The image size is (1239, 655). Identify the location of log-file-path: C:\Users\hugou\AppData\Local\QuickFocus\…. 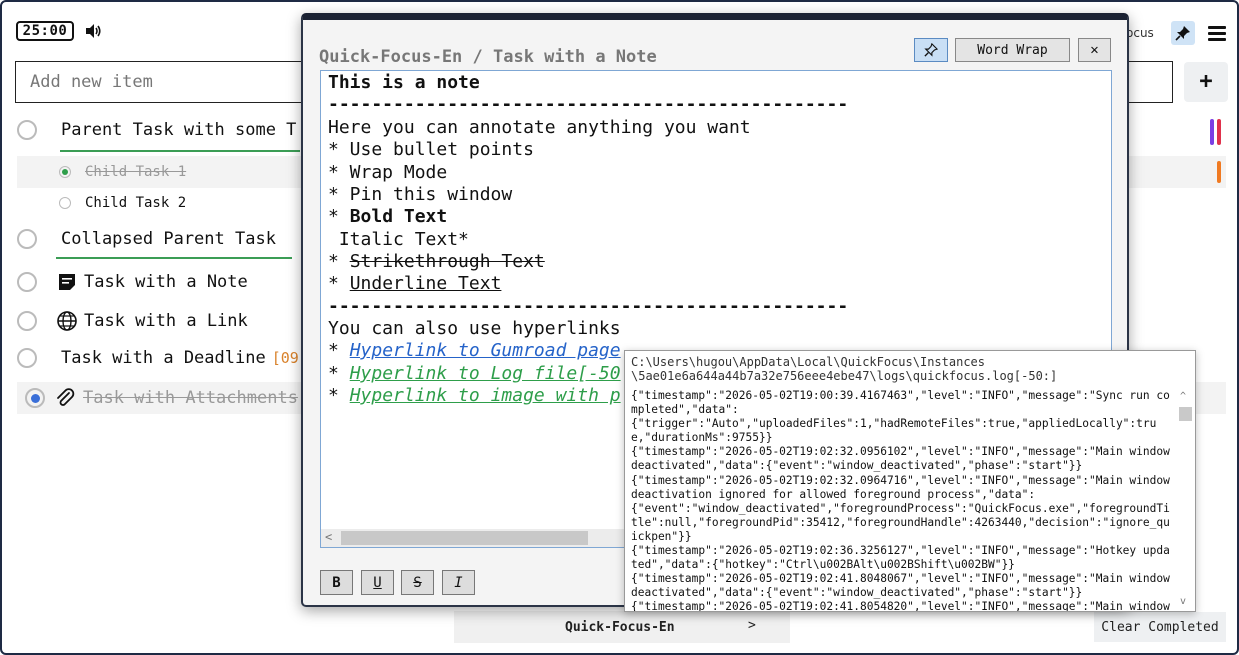
(844, 369).